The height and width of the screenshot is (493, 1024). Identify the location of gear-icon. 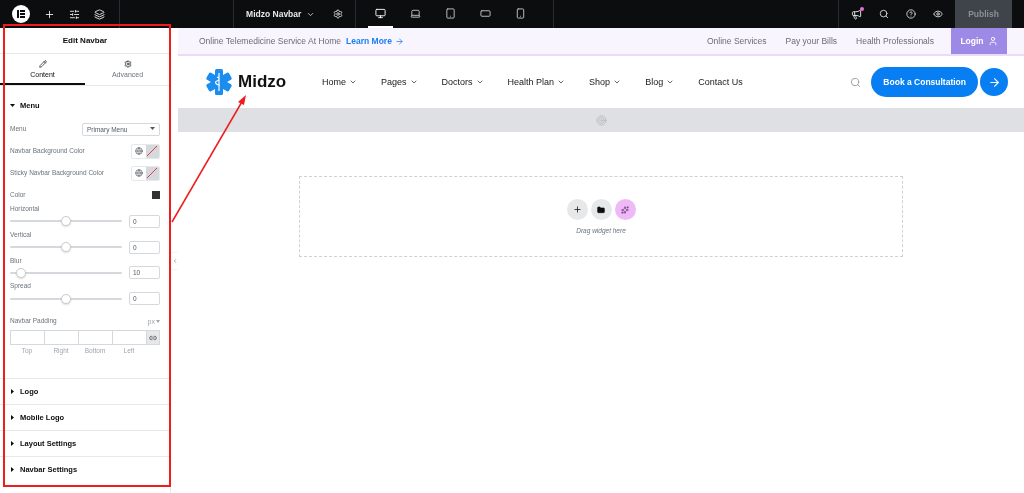
(127, 63).